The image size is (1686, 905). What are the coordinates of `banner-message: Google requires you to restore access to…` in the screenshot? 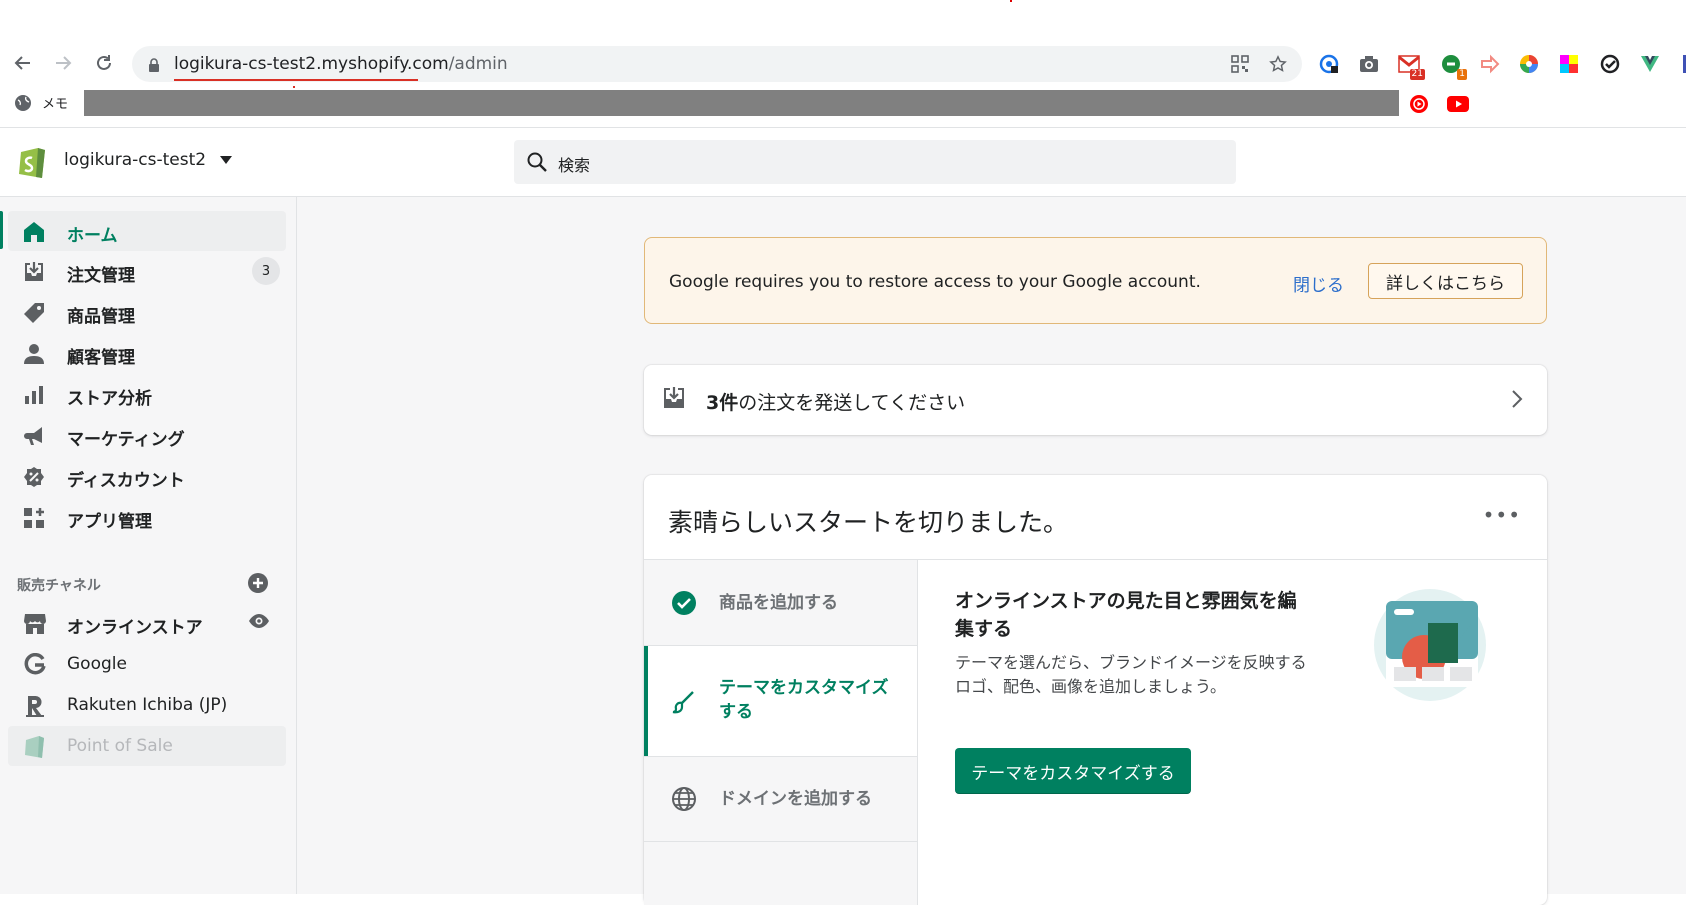 It's located at (935, 282).